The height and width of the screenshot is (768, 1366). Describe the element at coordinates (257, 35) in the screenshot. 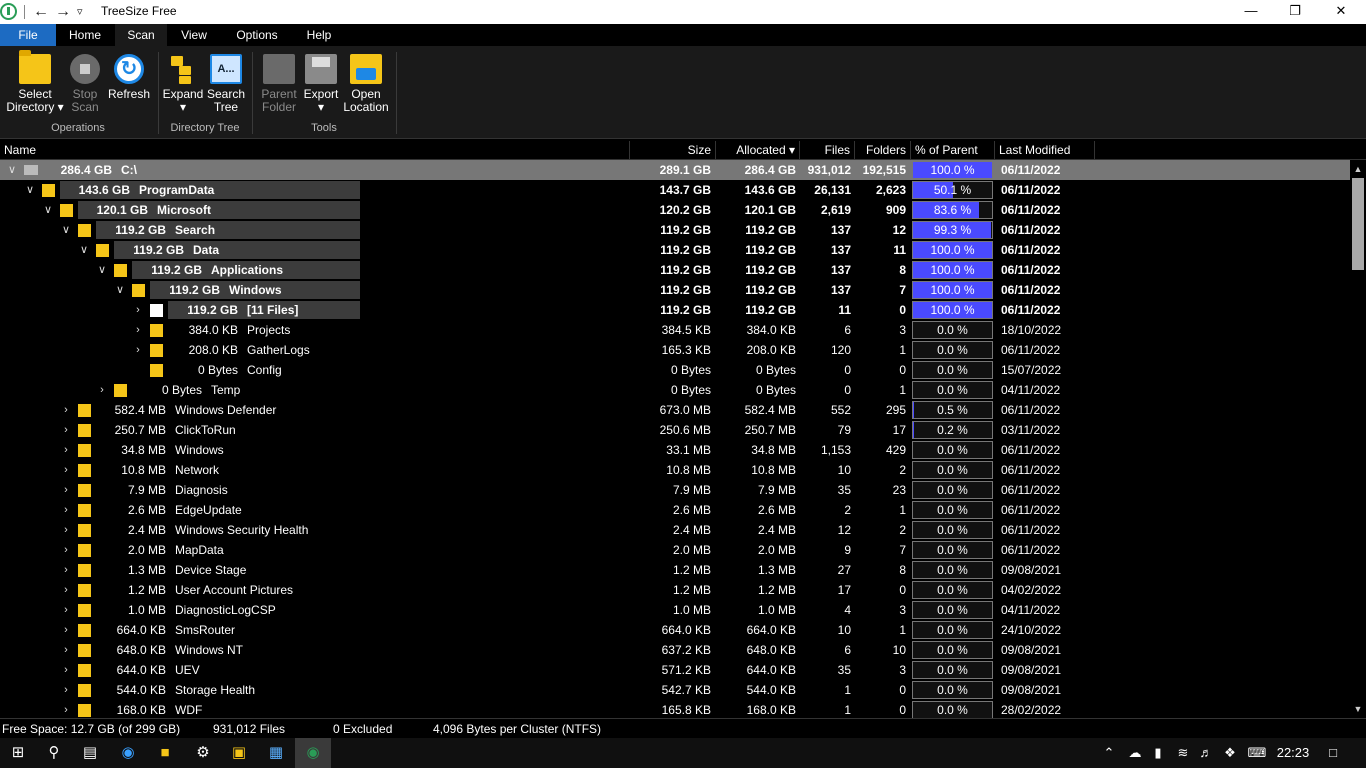

I see `menu-options: Options` at that location.